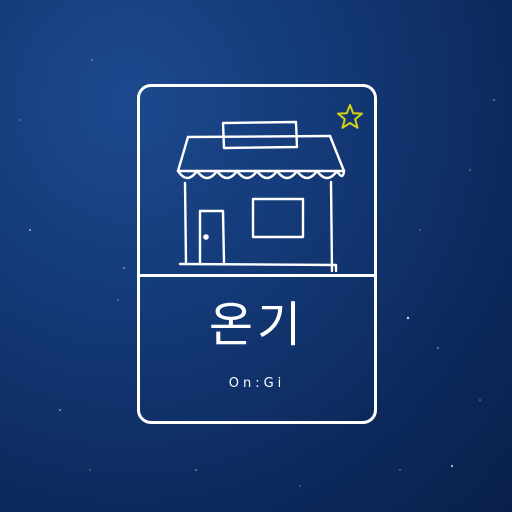 The image size is (512, 512). I want to click on brand-name-korean: 온기, so click(257, 325).